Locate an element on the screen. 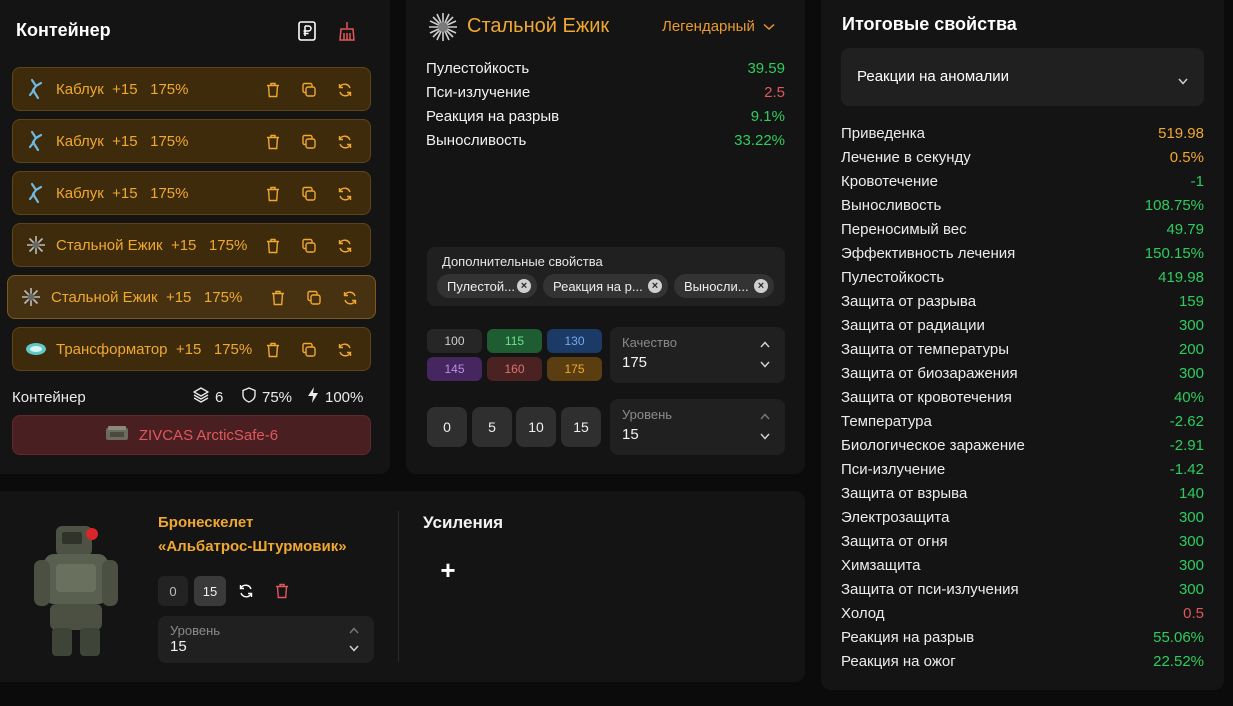  container-slot-selected: Стальной Ежик +15 175% is located at coordinates (191, 297).